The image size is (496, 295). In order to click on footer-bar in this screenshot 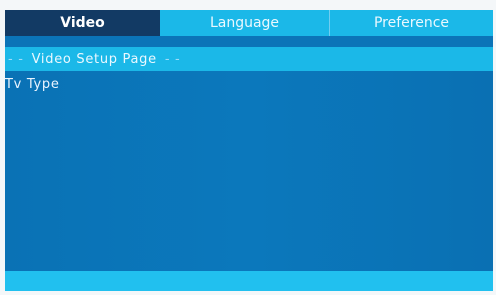, I will do `click(249, 281)`.